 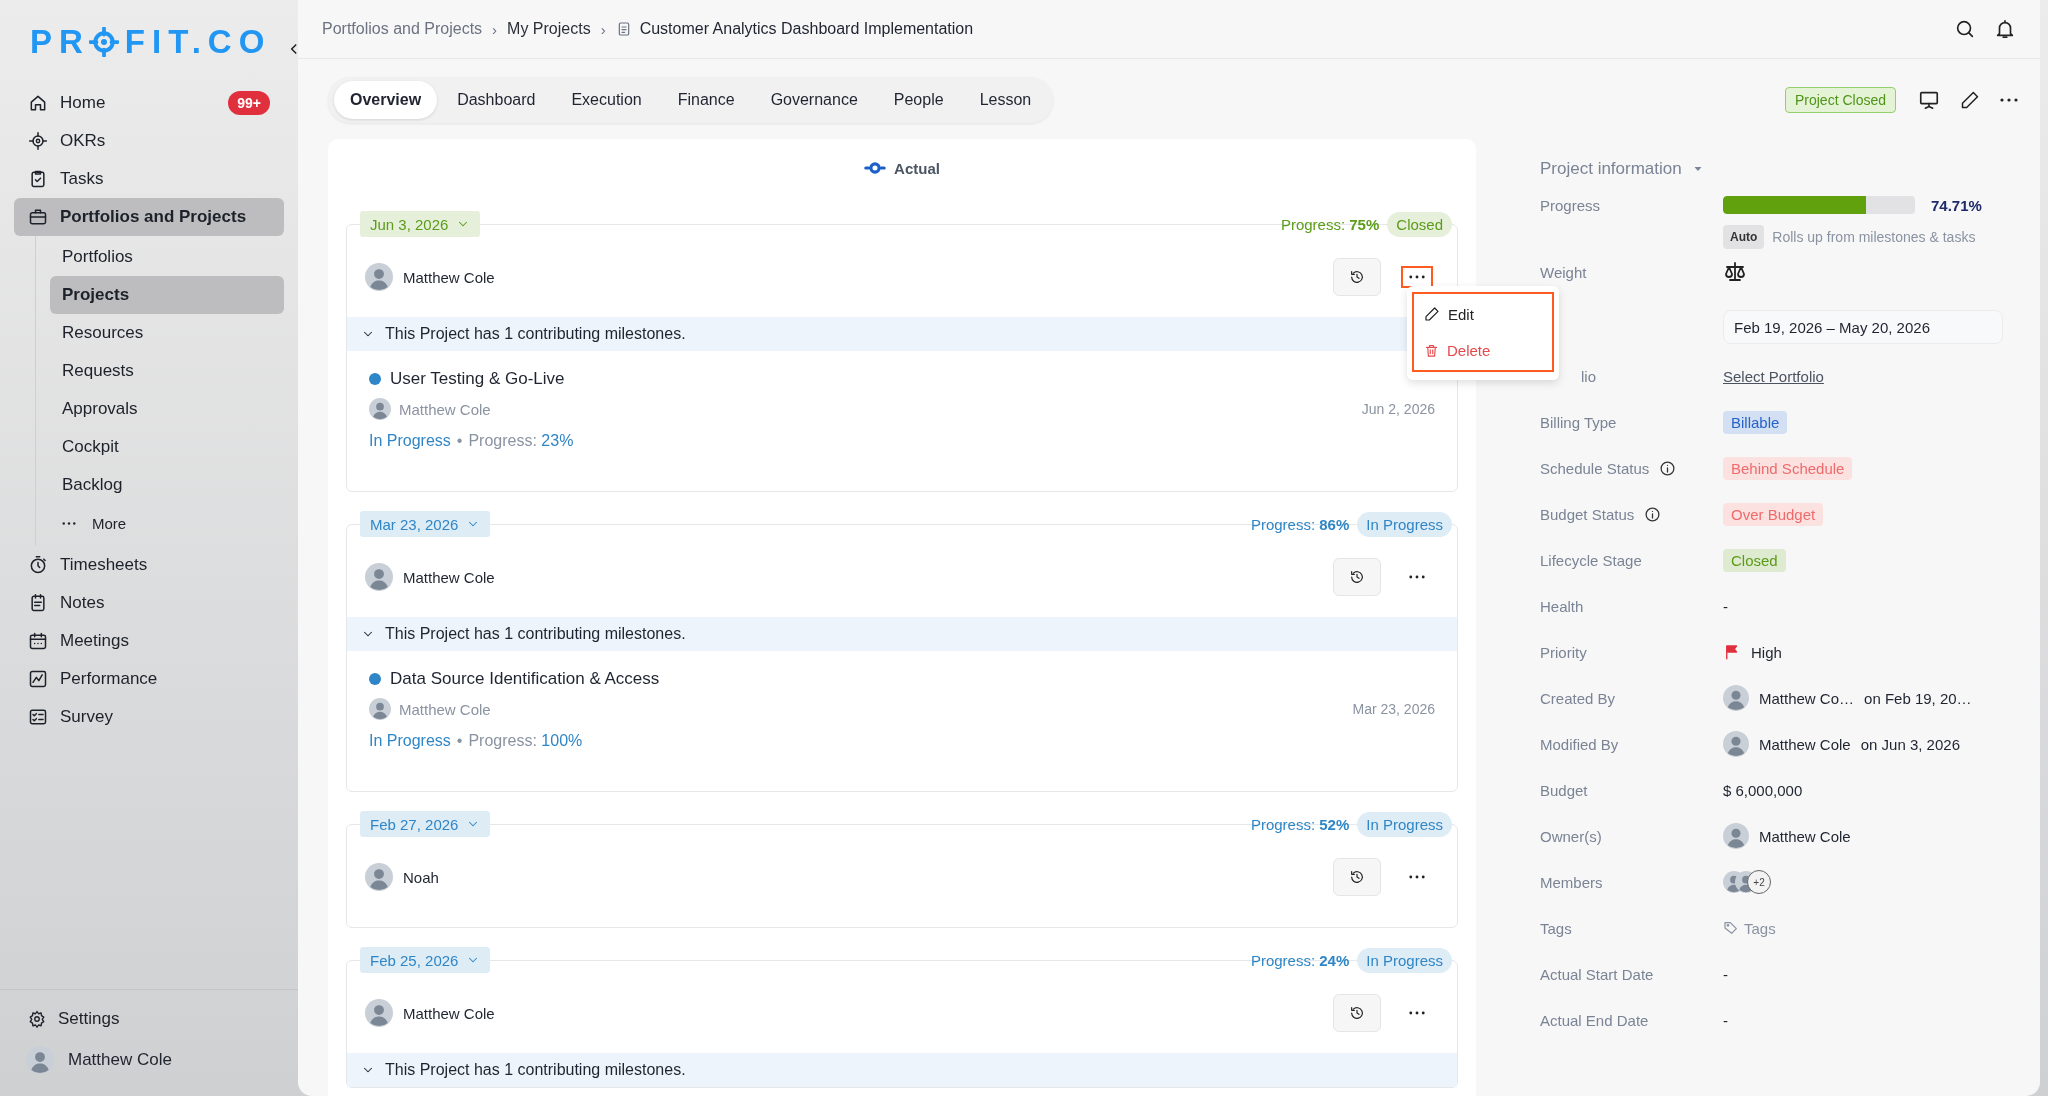 I want to click on nav-item: Tasks, so click(x=149, y=179).